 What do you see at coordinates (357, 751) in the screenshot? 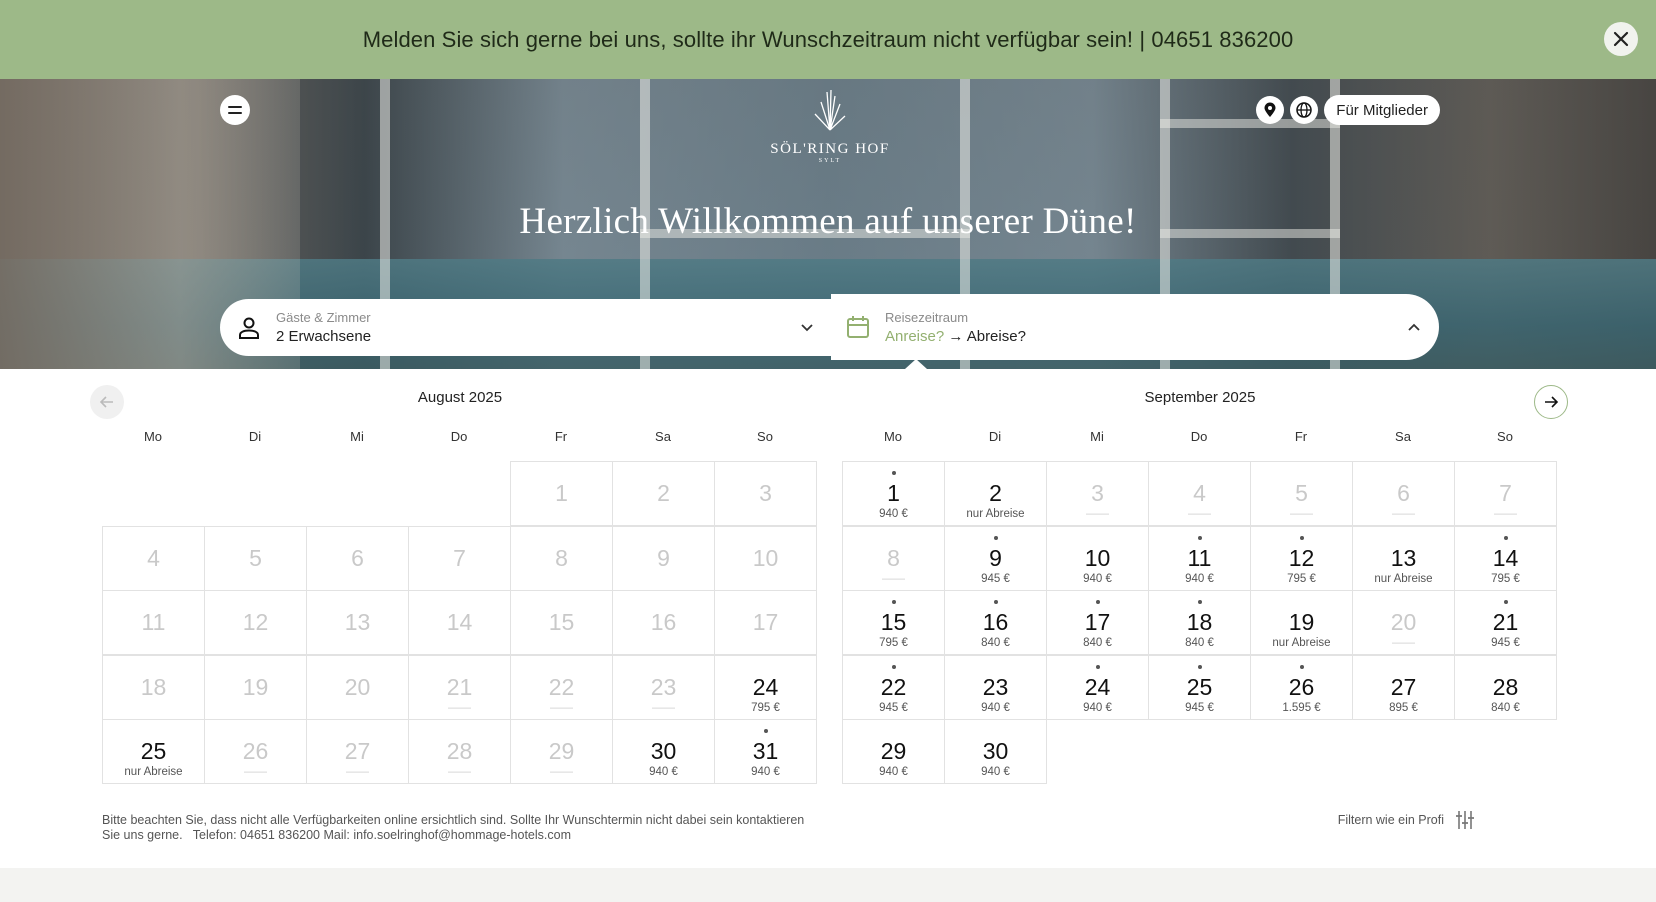
I see `day-number: 27` at bounding box center [357, 751].